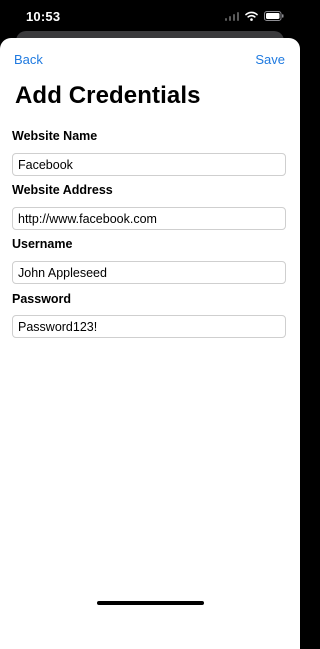 This screenshot has width=320, height=649. What do you see at coordinates (42, 244) in the screenshot?
I see `username-label: Username` at bounding box center [42, 244].